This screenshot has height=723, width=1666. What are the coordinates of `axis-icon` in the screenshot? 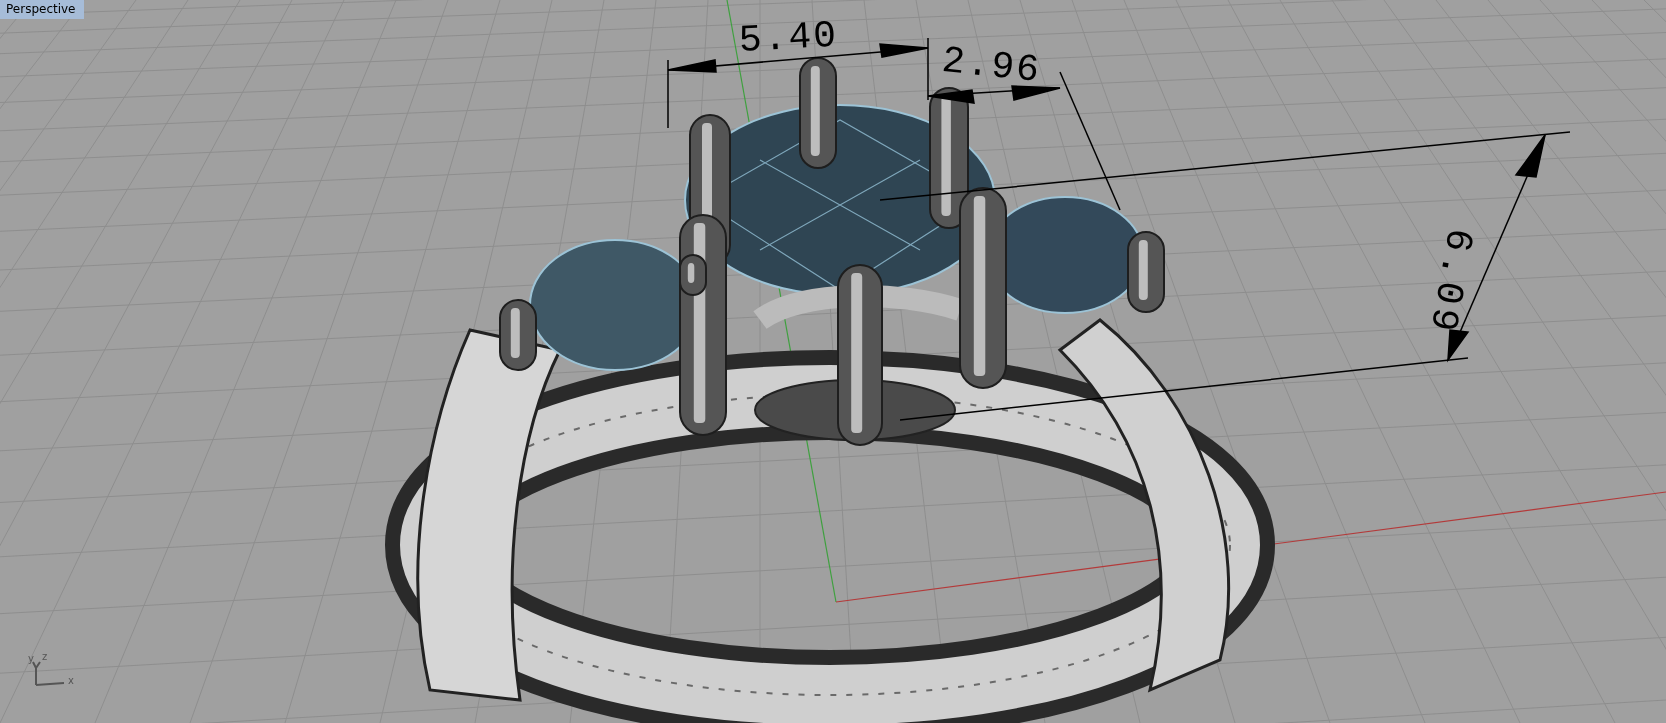 It's located at (48, 673).